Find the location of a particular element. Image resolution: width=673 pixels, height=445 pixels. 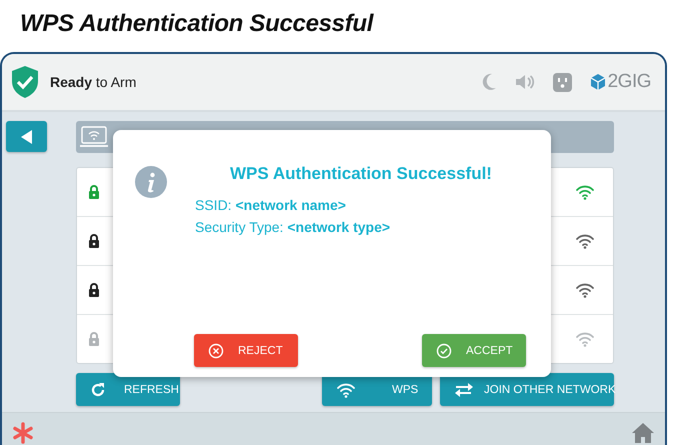

back-arrow-icon is located at coordinates (26, 137).